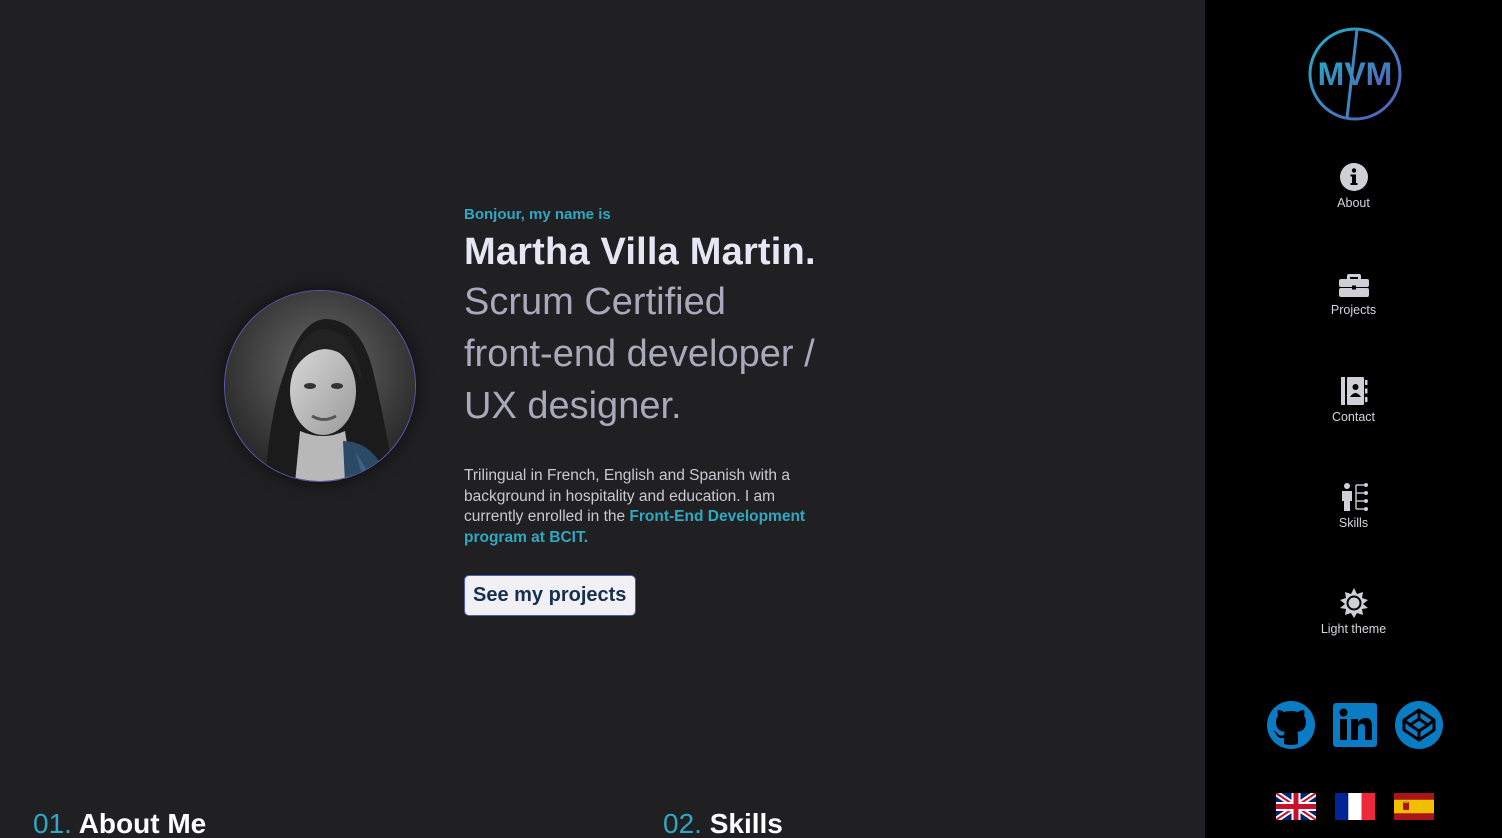  I want to click on uk-flag-icon, so click(1296, 806).